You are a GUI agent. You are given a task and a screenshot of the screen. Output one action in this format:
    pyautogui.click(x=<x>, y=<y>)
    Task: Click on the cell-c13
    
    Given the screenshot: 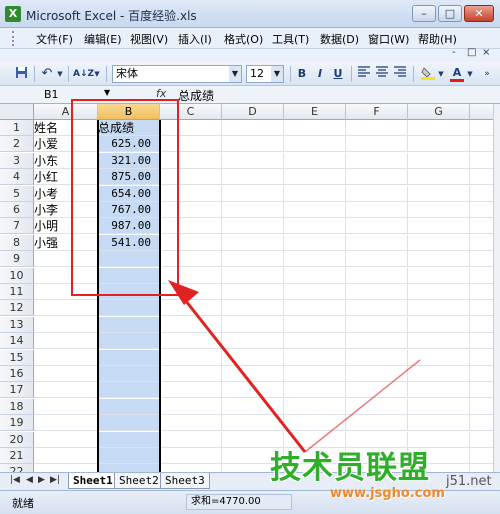 What is the action you would take?
    pyautogui.click(x=191, y=324)
    